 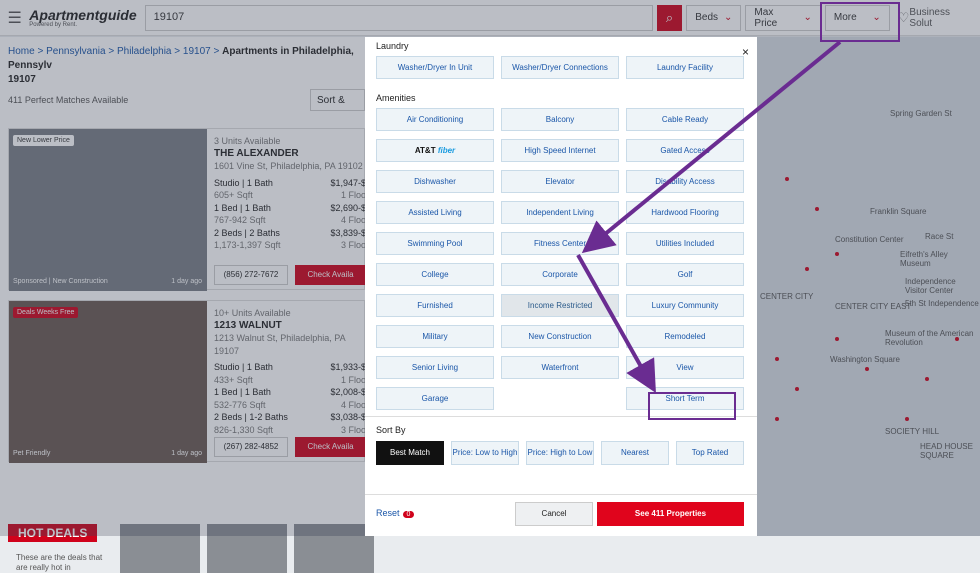 I want to click on sort-heading: Sort By, so click(x=391, y=430).